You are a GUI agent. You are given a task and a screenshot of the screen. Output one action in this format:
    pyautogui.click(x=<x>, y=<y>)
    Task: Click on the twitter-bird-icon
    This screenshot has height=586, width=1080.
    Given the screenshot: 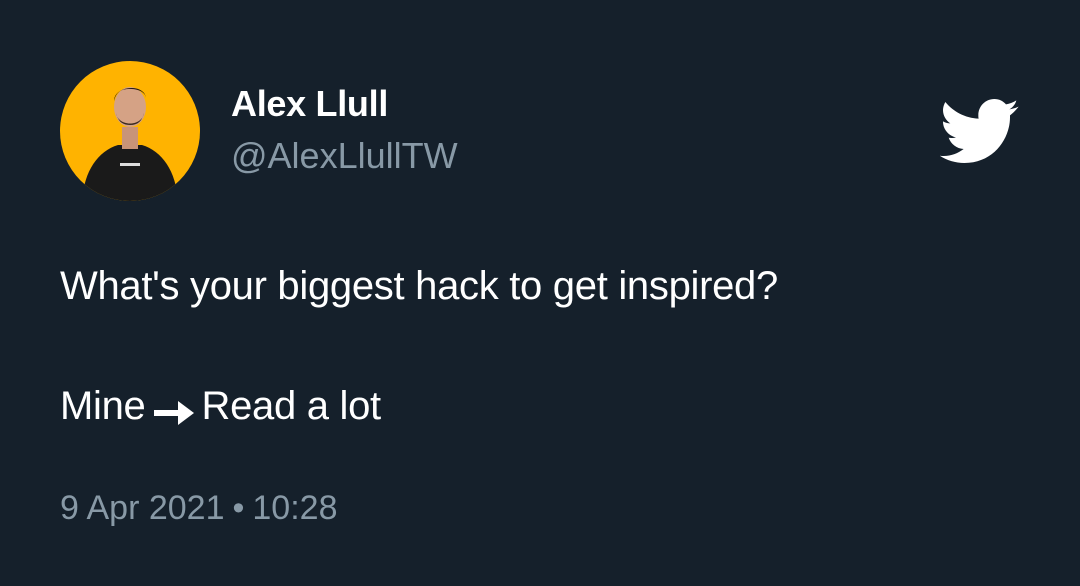 What is the action you would take?
    pyautogui.click(x=979, y=131)
    